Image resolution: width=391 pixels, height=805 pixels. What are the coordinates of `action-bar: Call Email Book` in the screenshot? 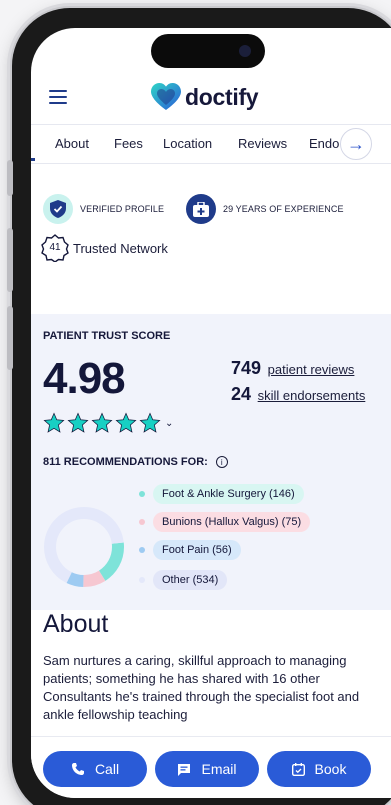 It's located at (211, 767).